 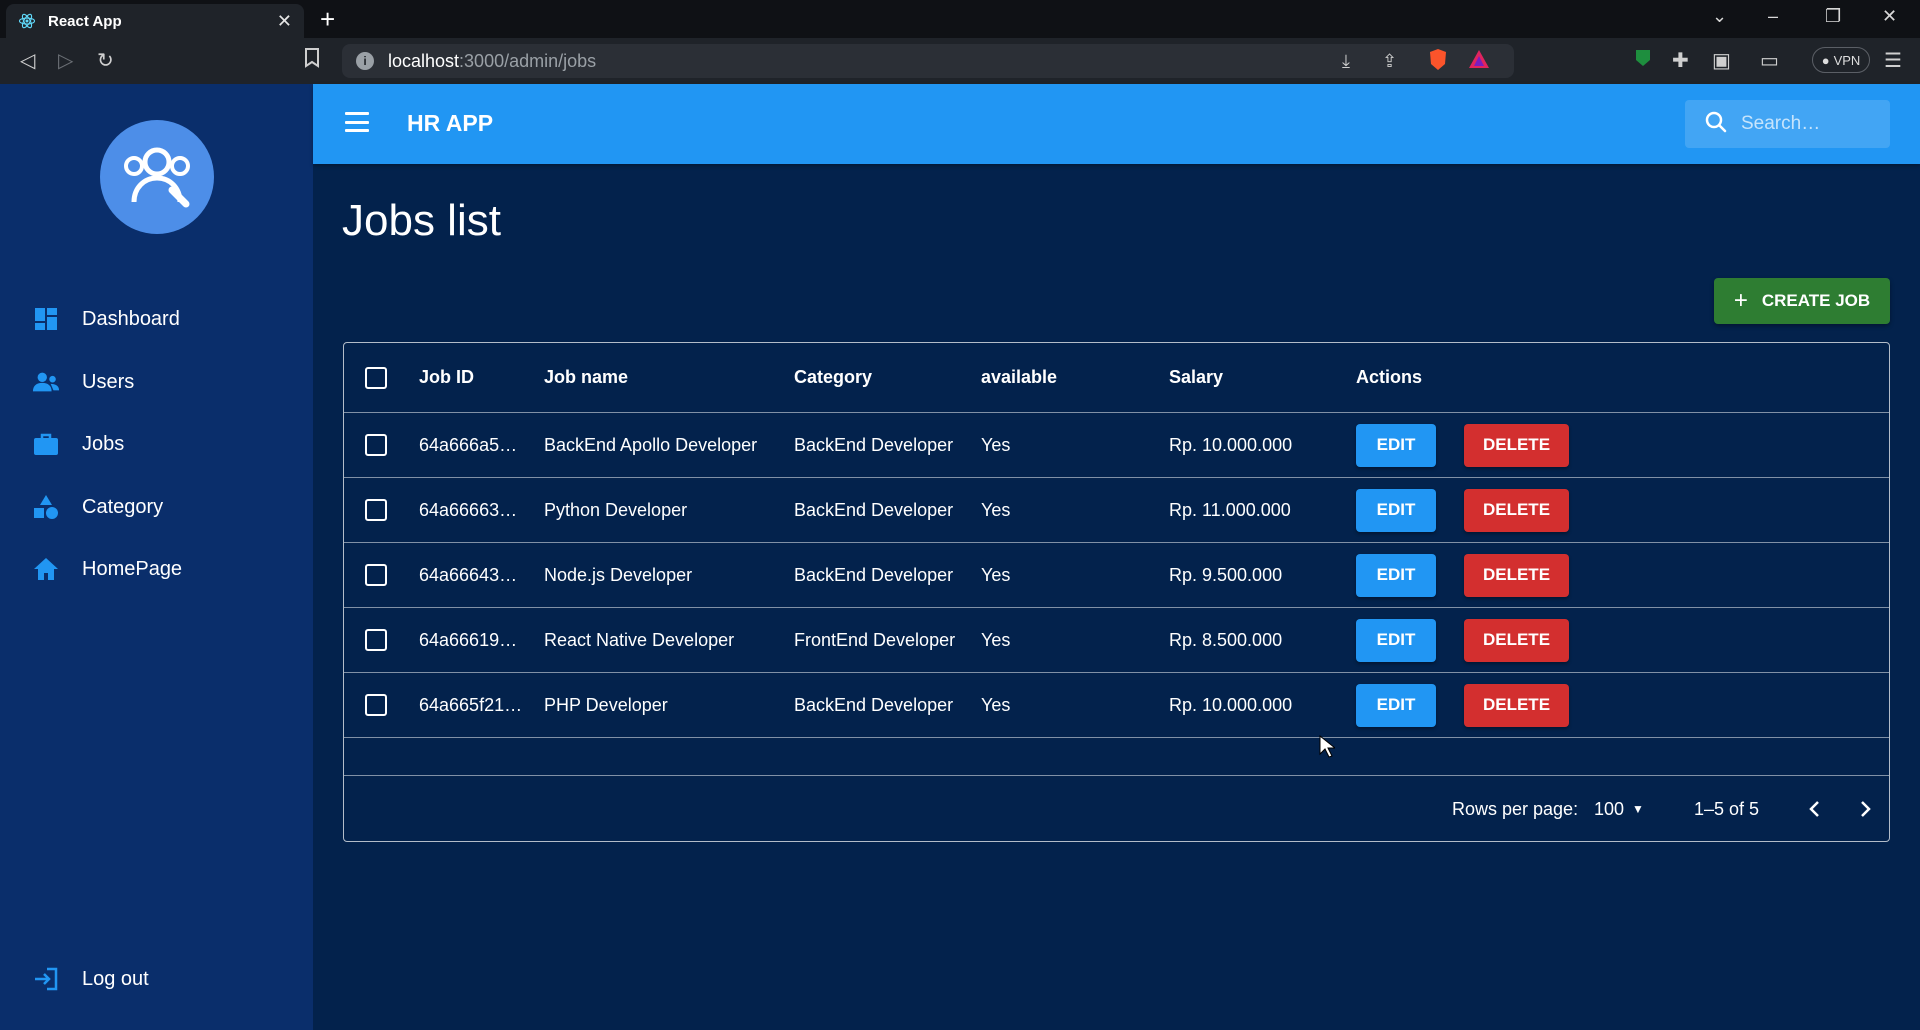 What do you see at coordinates (1719, 16) in the screenshot?
I see `tab-search-icon: ⌄` at bounding box center [1719, 16].